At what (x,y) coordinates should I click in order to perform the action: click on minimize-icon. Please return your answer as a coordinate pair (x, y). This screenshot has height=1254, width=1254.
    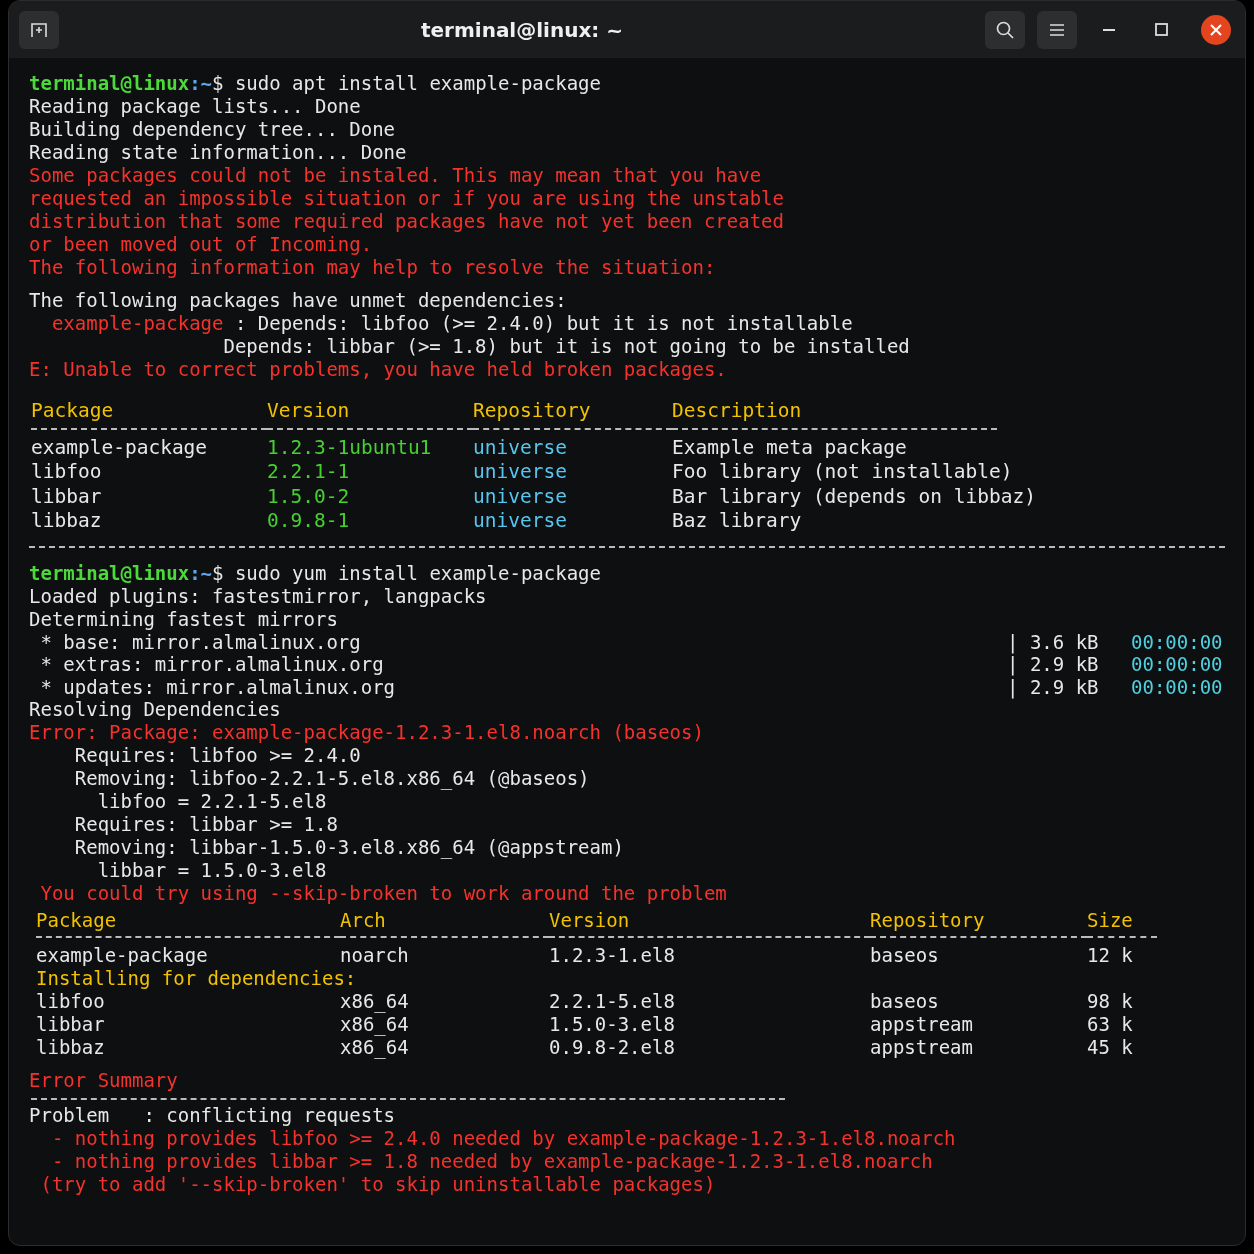
    Looking at the image, I should click on (1109, 29).